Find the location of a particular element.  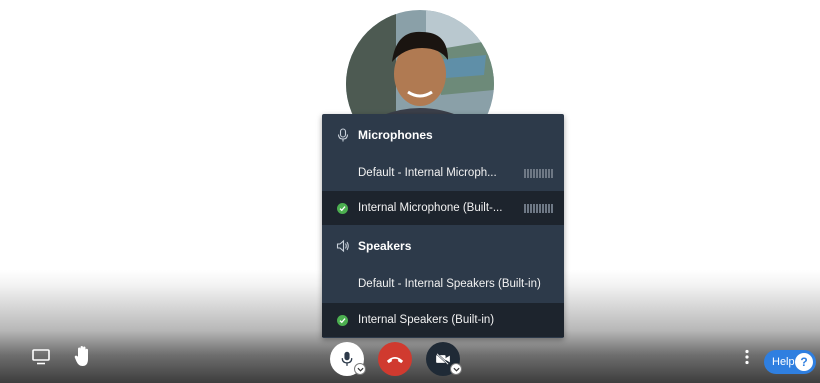

phone-hangup-icon is located at coordinates (395, 359).